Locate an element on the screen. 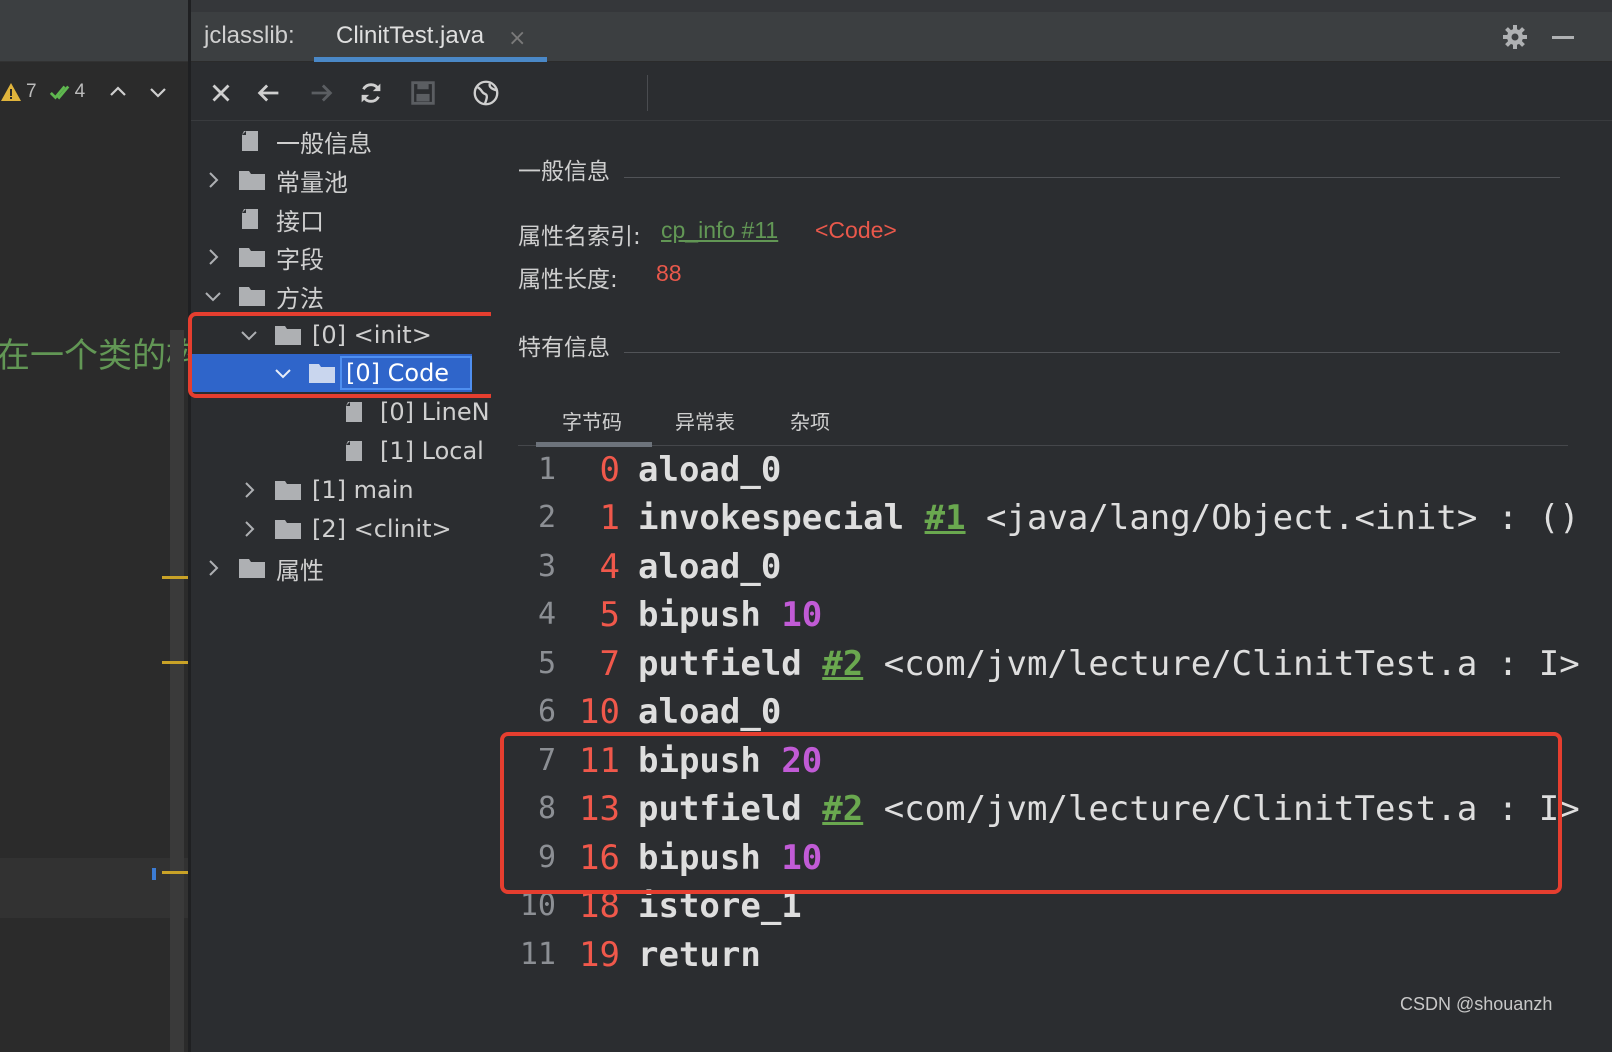 The width and height of the screenshot is (1612, 1052). section-title-specific: 特有信息 is located at coordinates (564, 348).